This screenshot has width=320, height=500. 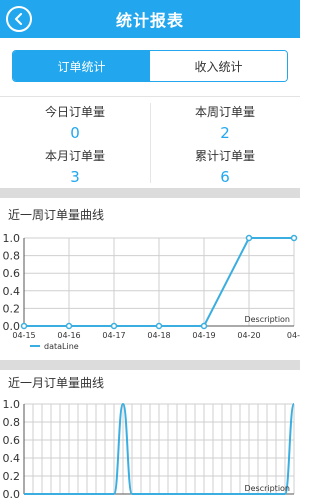 I want to click on monthly-y-tick-label: 0.2, so click(x=12, y=476).